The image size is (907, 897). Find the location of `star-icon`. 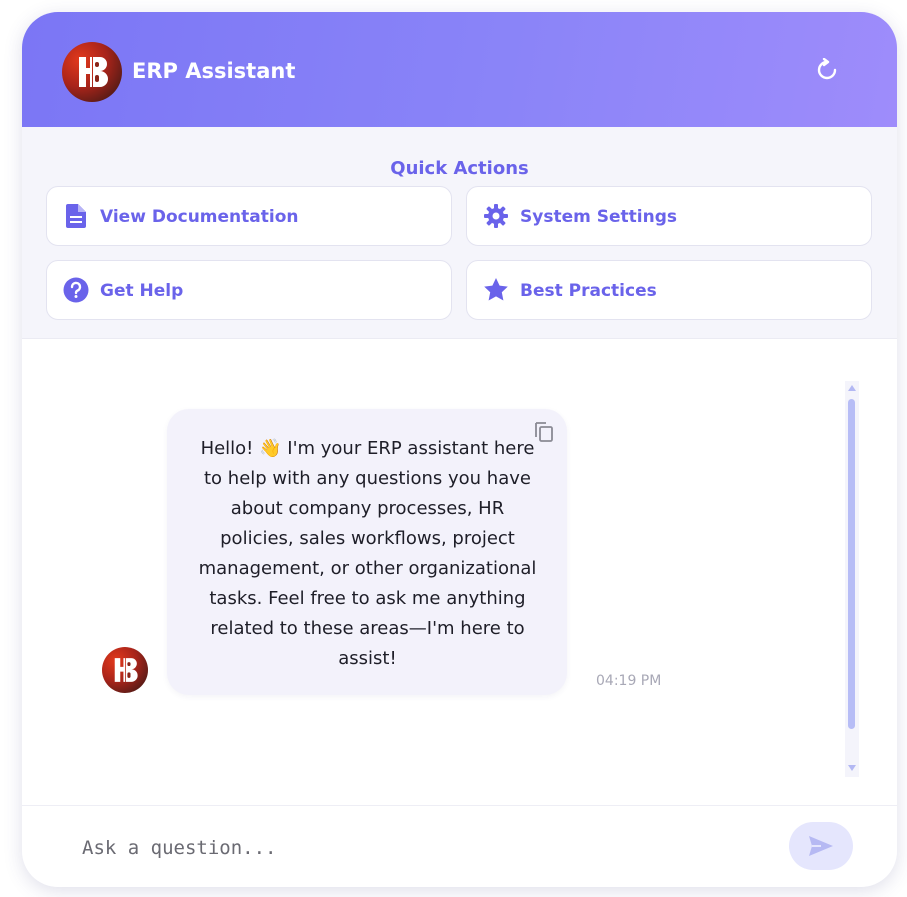

star-icon is located at coordinates (496, 290).